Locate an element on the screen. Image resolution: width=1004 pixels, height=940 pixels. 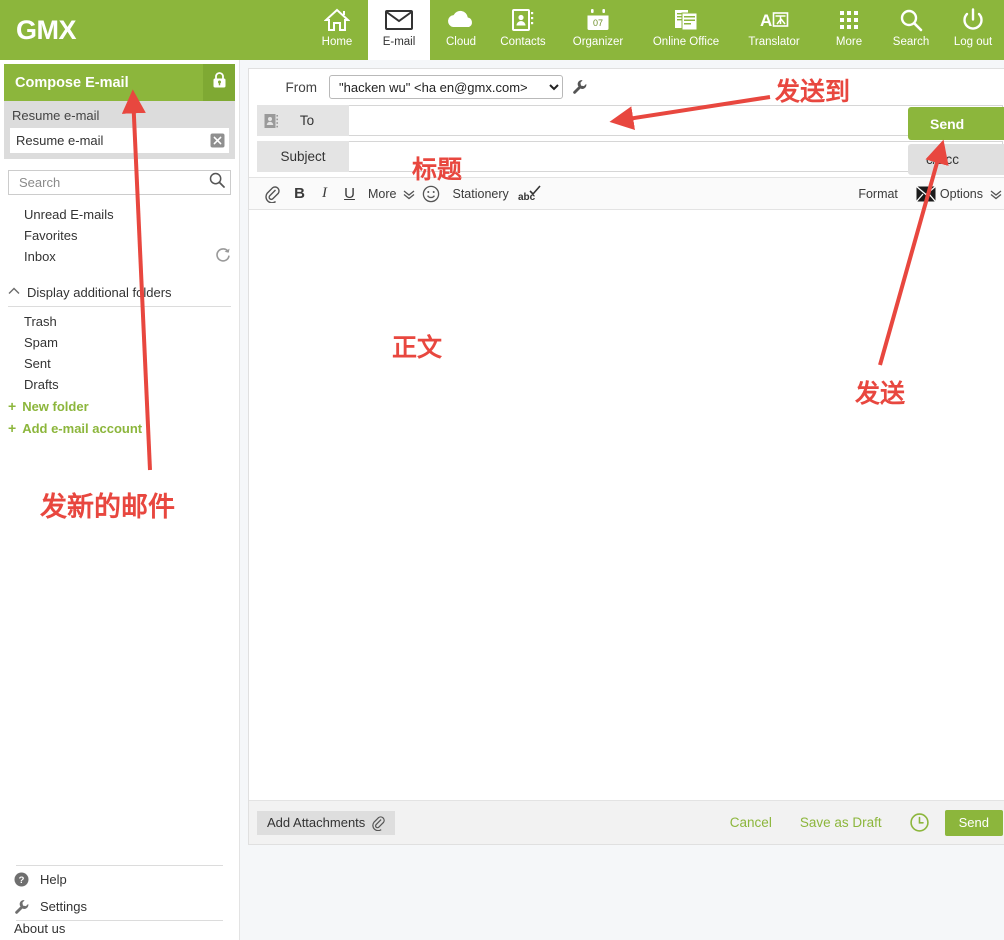
sidebar-item-spam: Spam is located at coordinates (119, 342).